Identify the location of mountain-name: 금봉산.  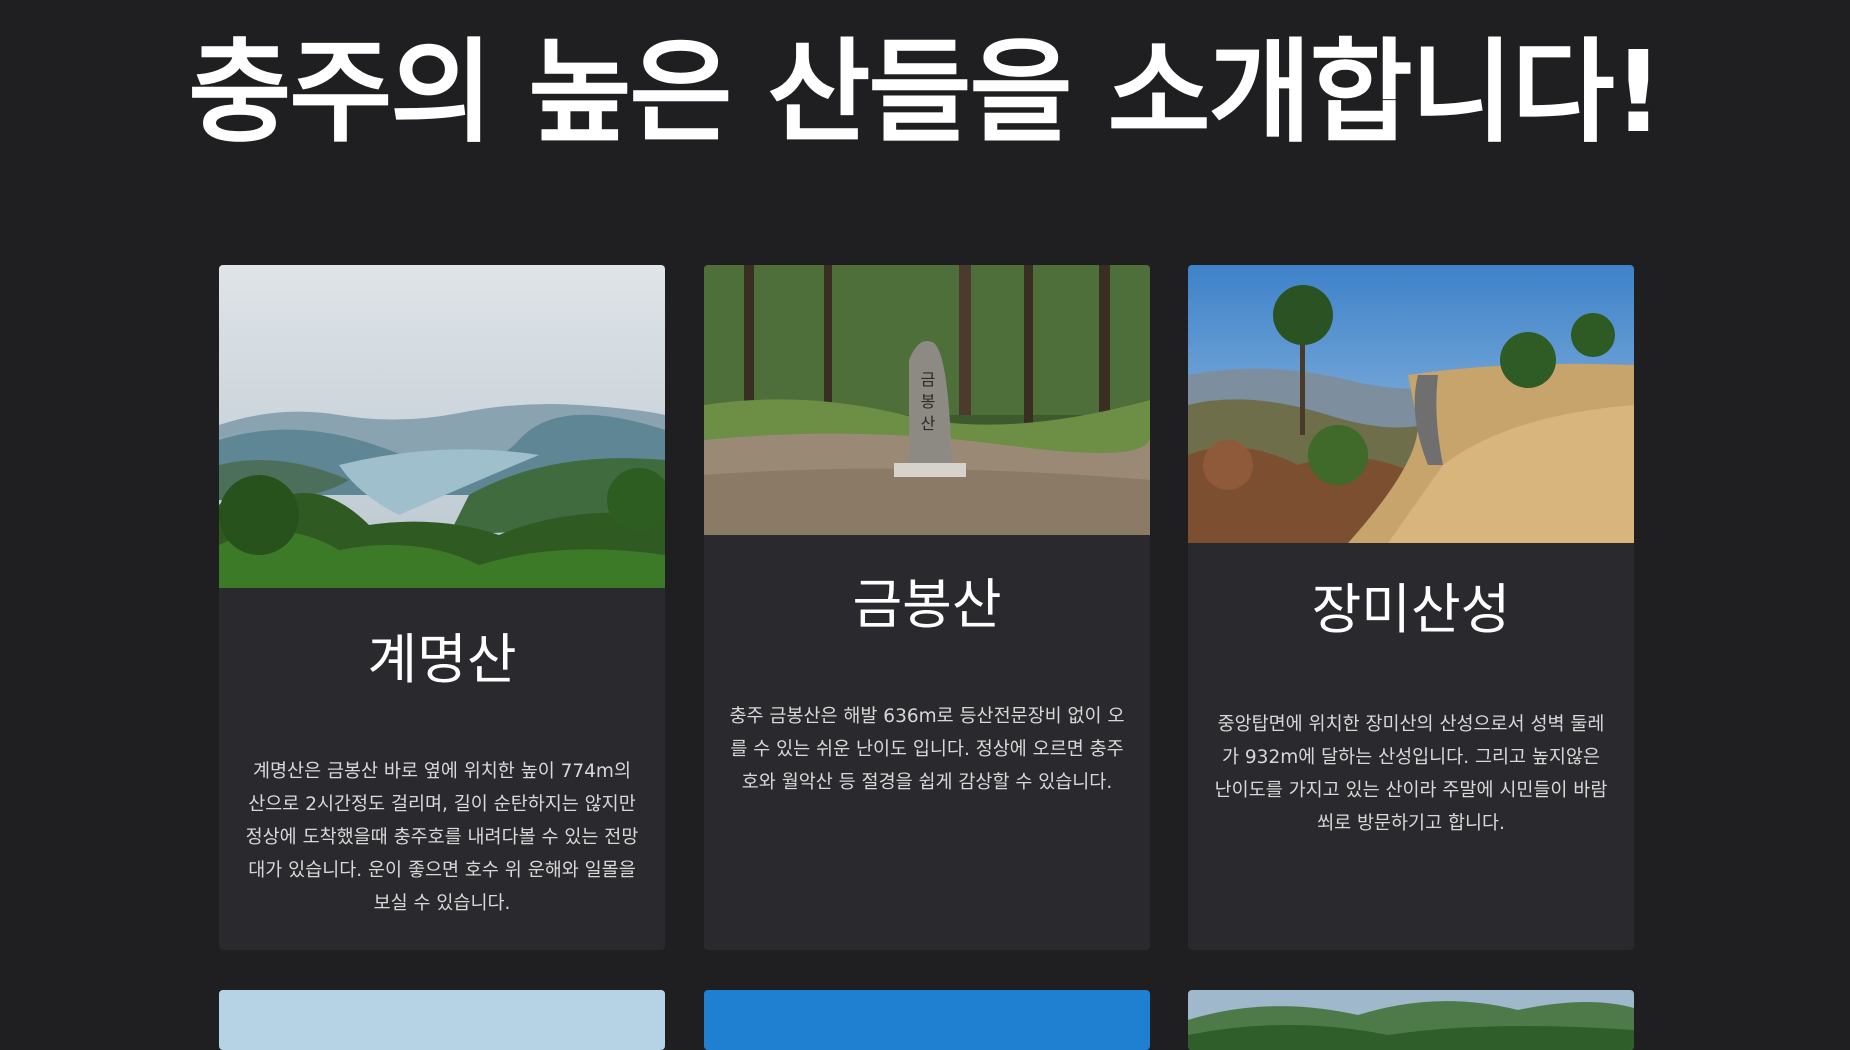
(927, 604).